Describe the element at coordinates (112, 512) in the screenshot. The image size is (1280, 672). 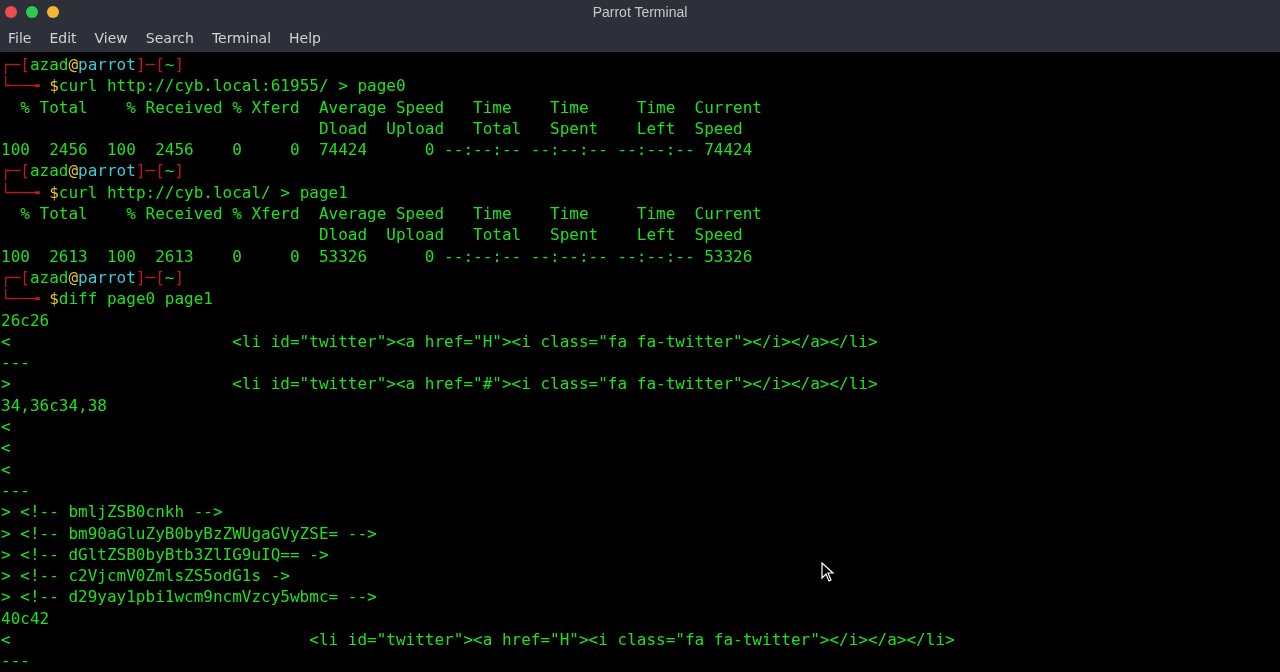
I see `output-line: > <!-- bmljZSB0cnkh -->` at that location.